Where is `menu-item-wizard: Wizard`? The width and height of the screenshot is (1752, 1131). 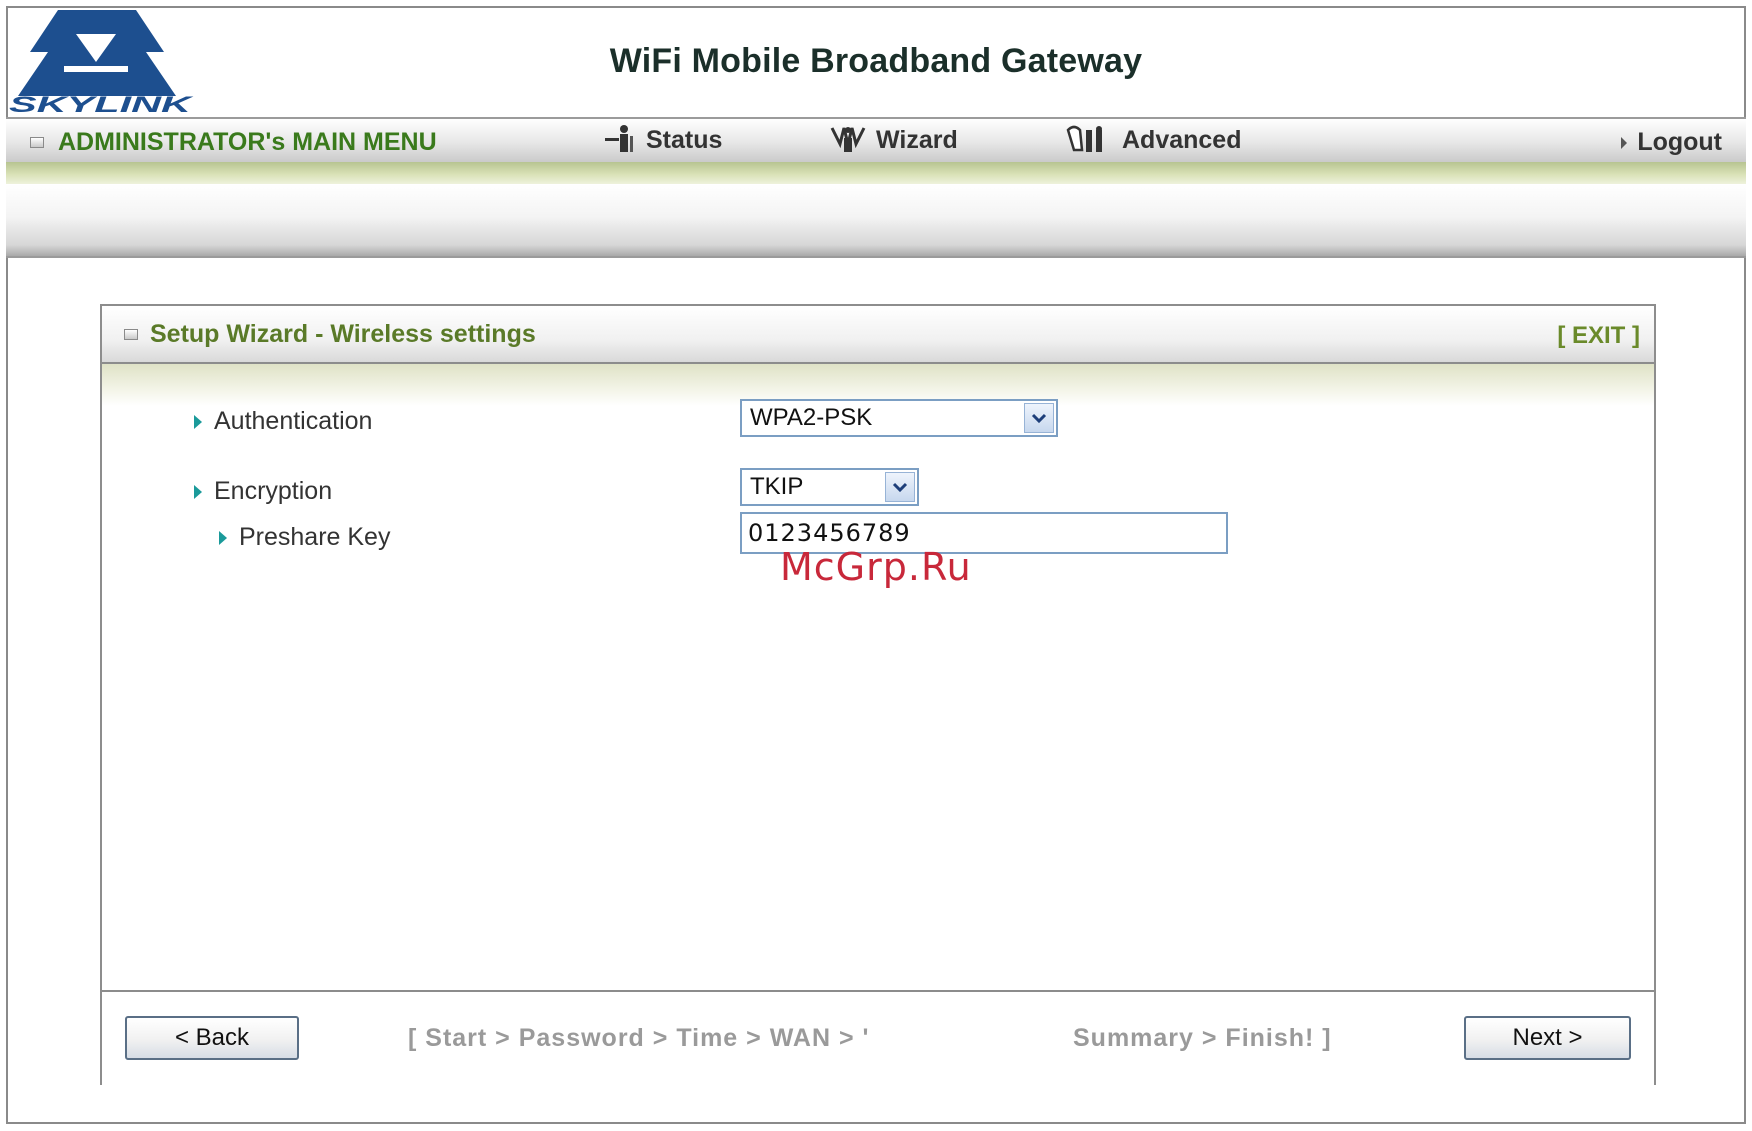
menu-item-wizard: Wizard is located at coordinates (894, 140).